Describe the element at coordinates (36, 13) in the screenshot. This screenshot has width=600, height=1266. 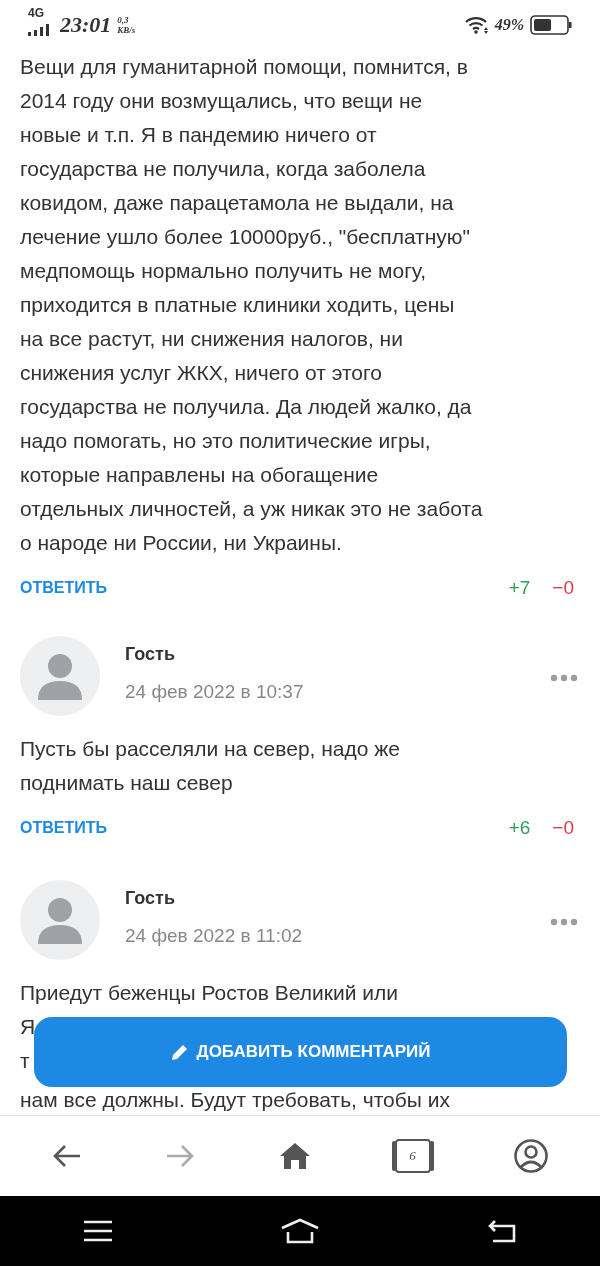
I see `network-type: 4G` at that location.